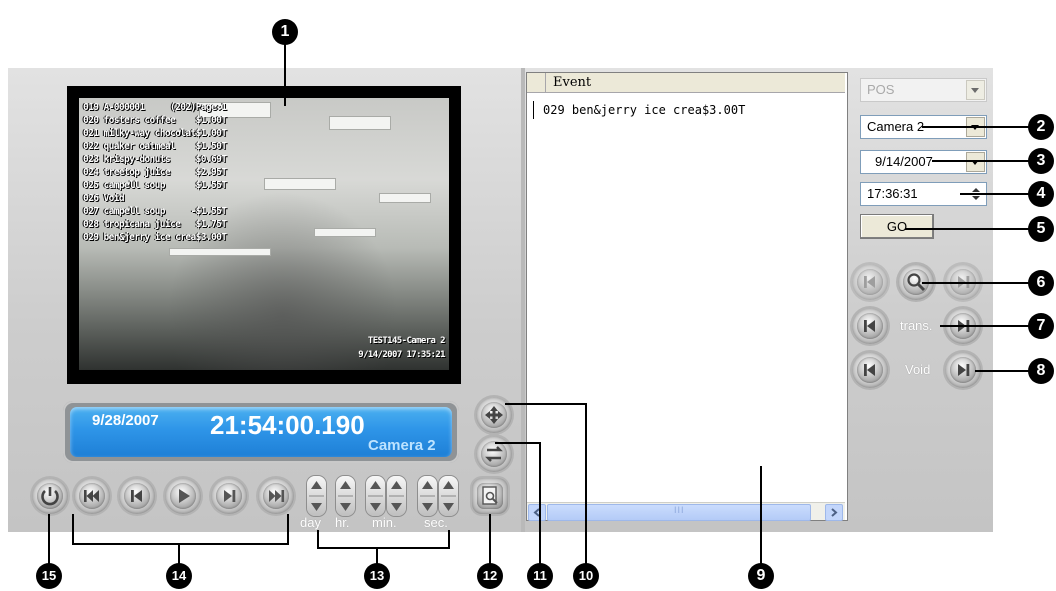  I want to click on skip-to-end-button, so click(276, 496).